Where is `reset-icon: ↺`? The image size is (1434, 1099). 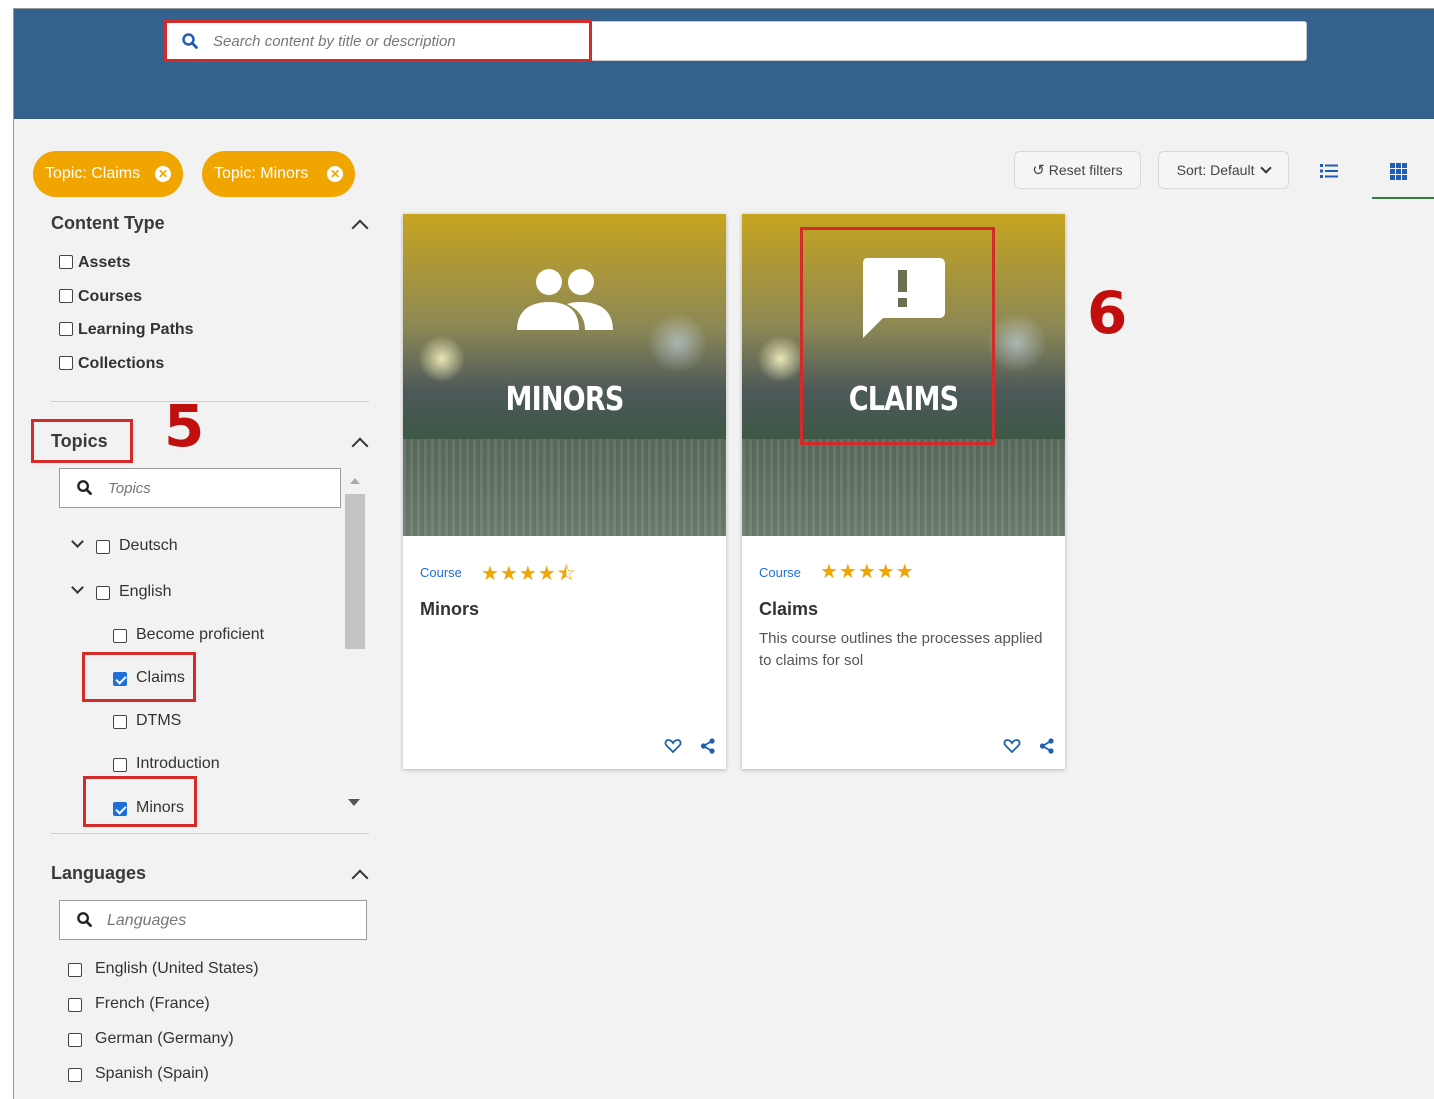
reset-icon: ↺ is located at coordinates (1038, 170).